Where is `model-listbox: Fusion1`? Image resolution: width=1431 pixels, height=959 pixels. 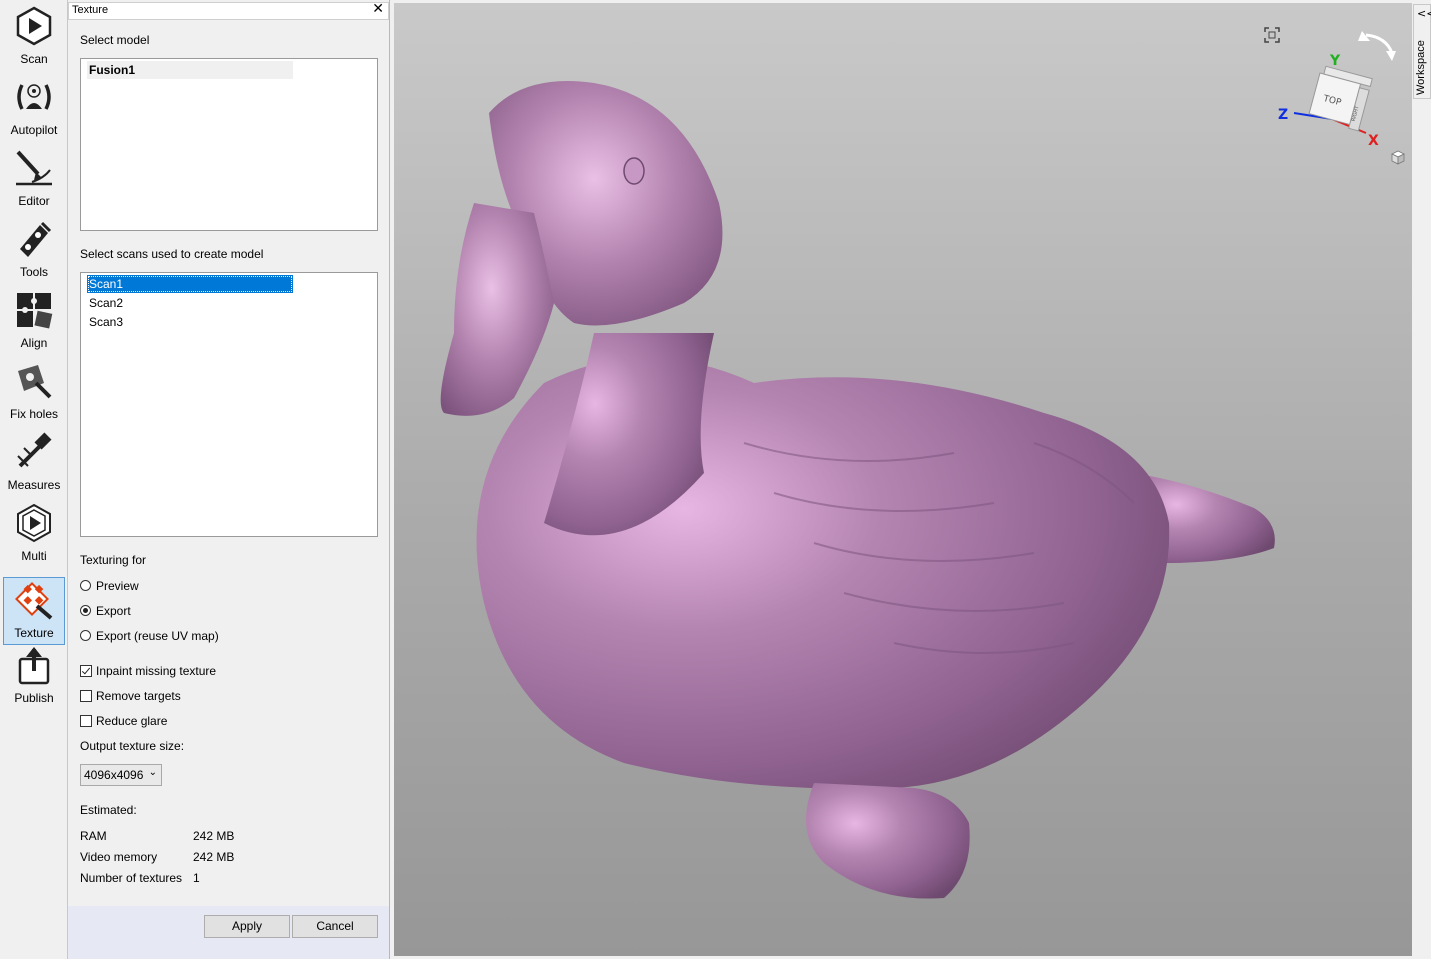
model-listbox: Fusion1 is located at coordinates (229, 144).